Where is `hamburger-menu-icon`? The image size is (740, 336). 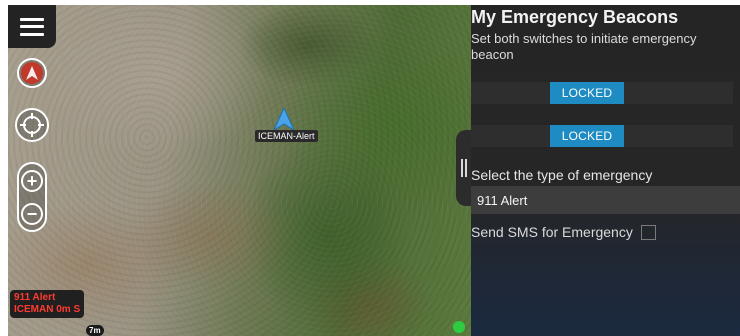
hamburger-menu-icon is located at coordinates (32, 26).